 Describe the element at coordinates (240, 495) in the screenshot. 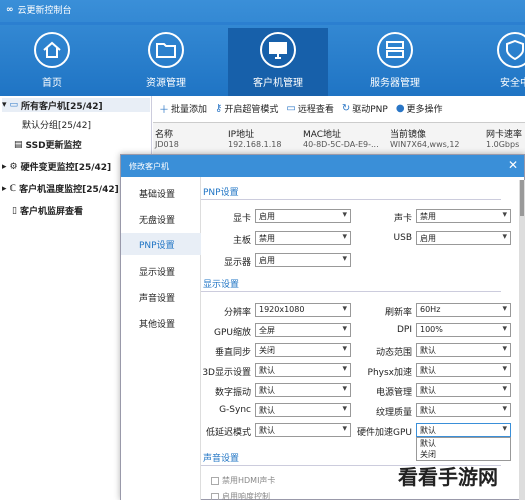

I see `loudness-checkbox: 启用响度控制` at that location.